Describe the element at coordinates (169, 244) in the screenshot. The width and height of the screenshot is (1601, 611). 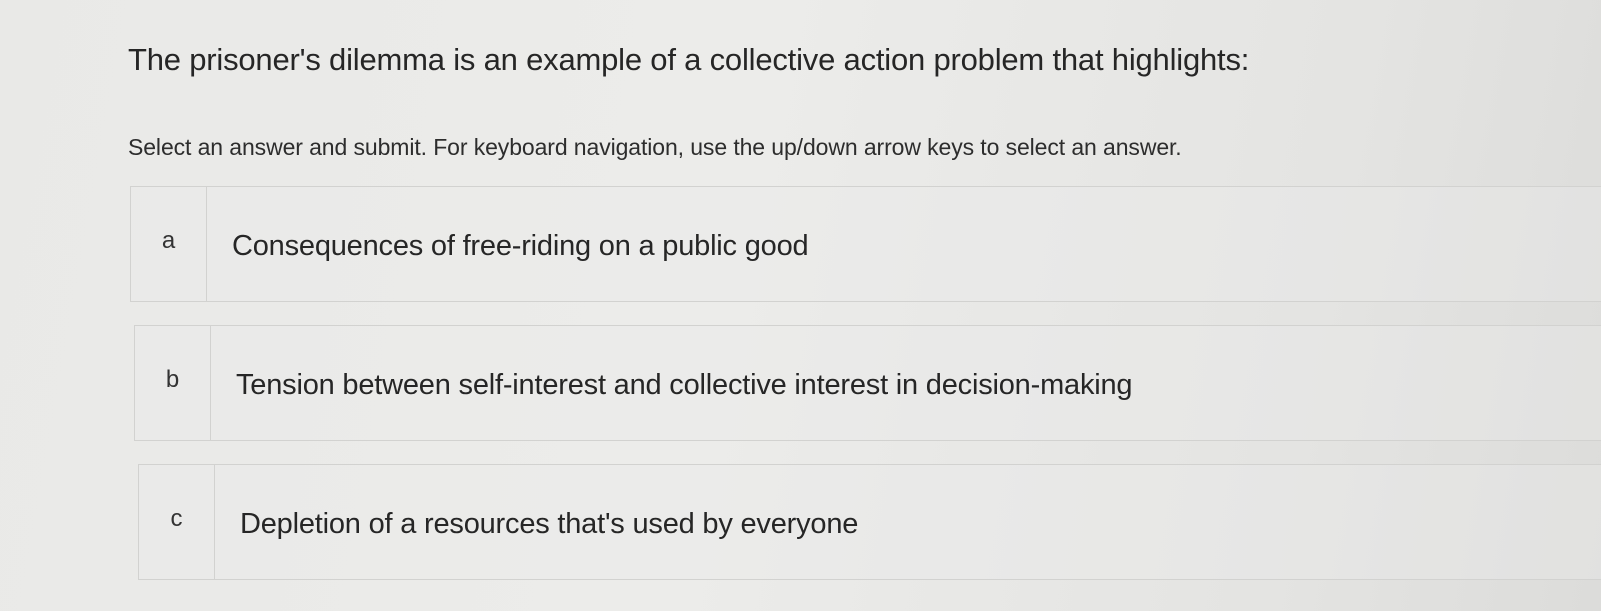
I see `option-letter: a` at that location.